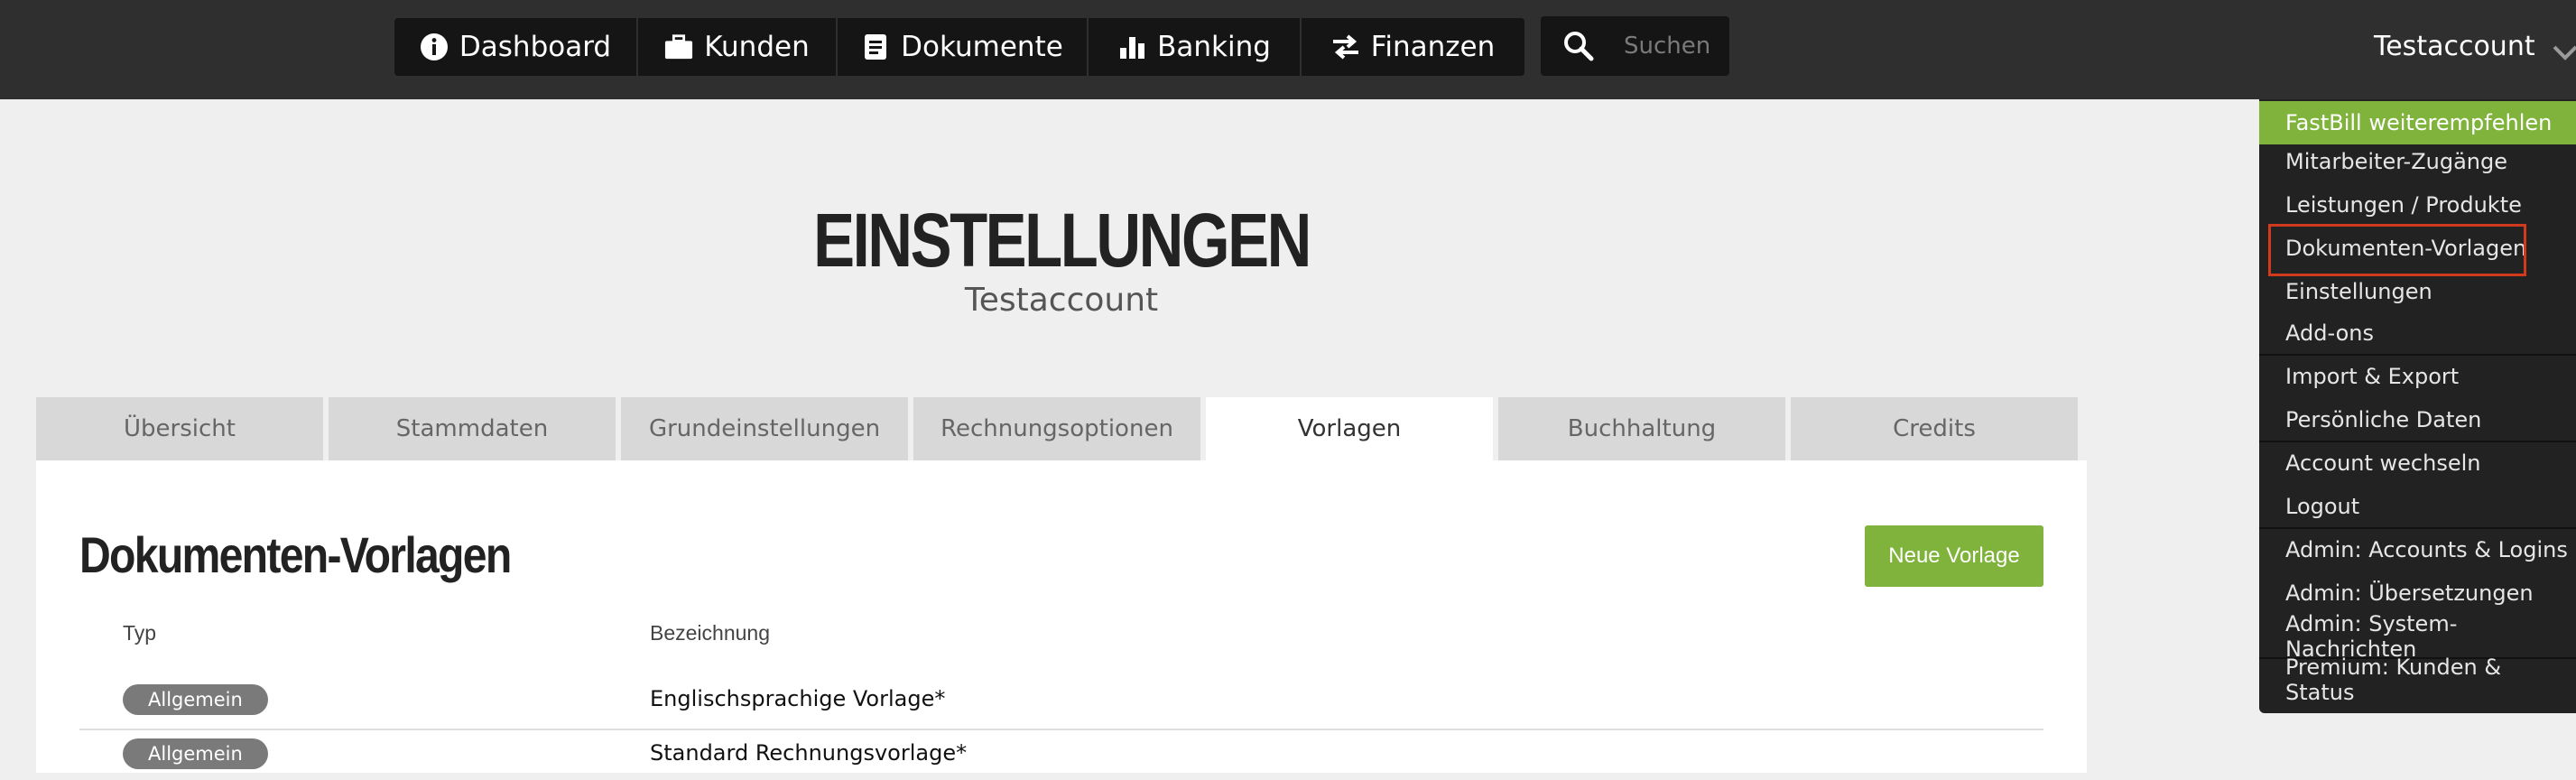 This screenshot has height=780, width=2576. I want to click on tab-credits: Credits, so click(1934, 429).